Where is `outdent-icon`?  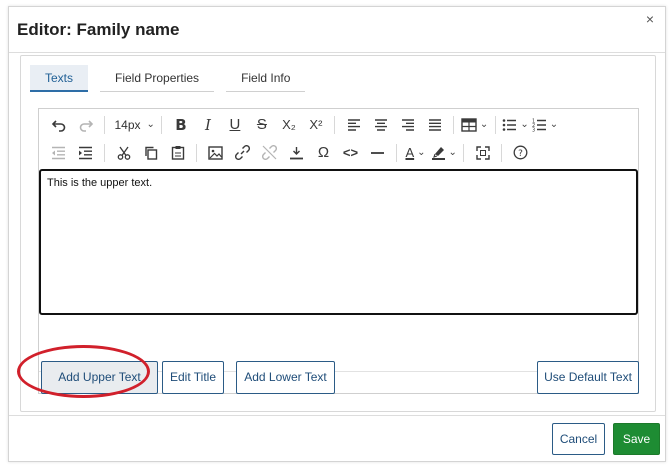
outdent-icon is located at coordinates (59, 153).